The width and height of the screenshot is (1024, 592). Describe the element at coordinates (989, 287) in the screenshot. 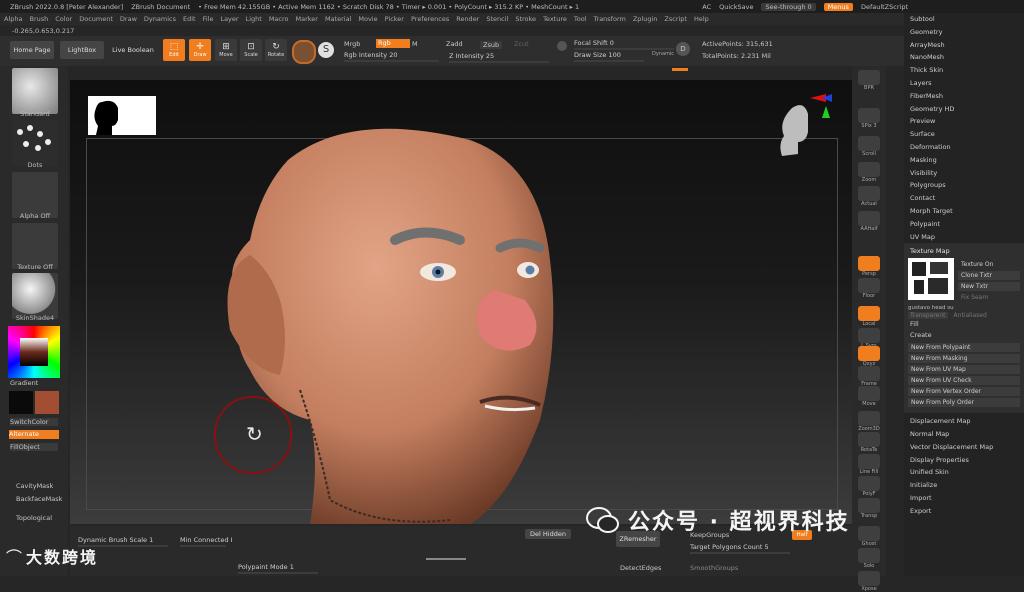

I see `new-txtr-button: New Txtr` at that location.